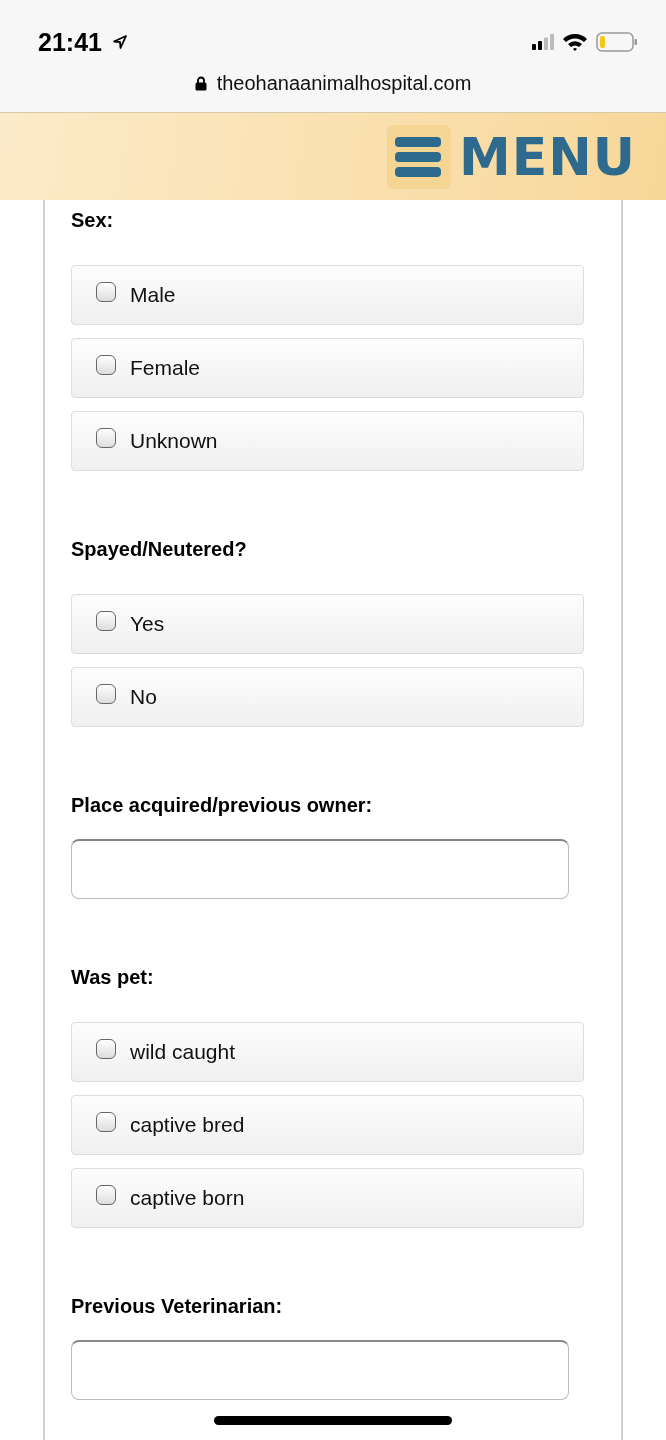  I want to click on field-label: Previous Veterinarian:, so click(177, 1306).